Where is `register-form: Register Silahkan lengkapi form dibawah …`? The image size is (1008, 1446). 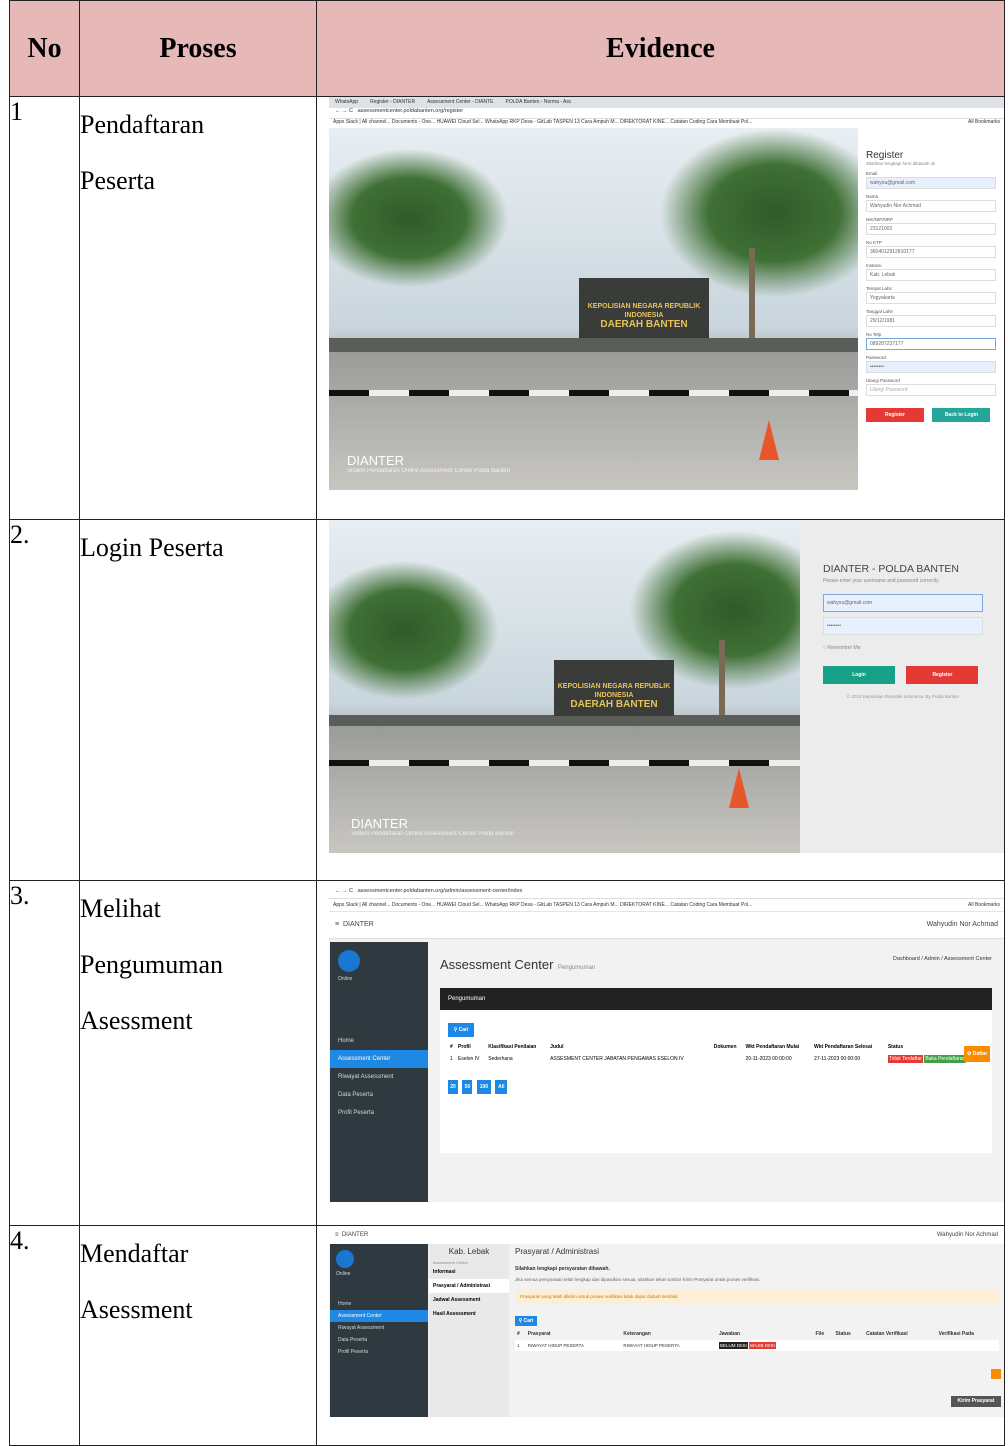 register-form: Register Silahkan lengkapi form dibawah … is located at coordinates (931, 309).